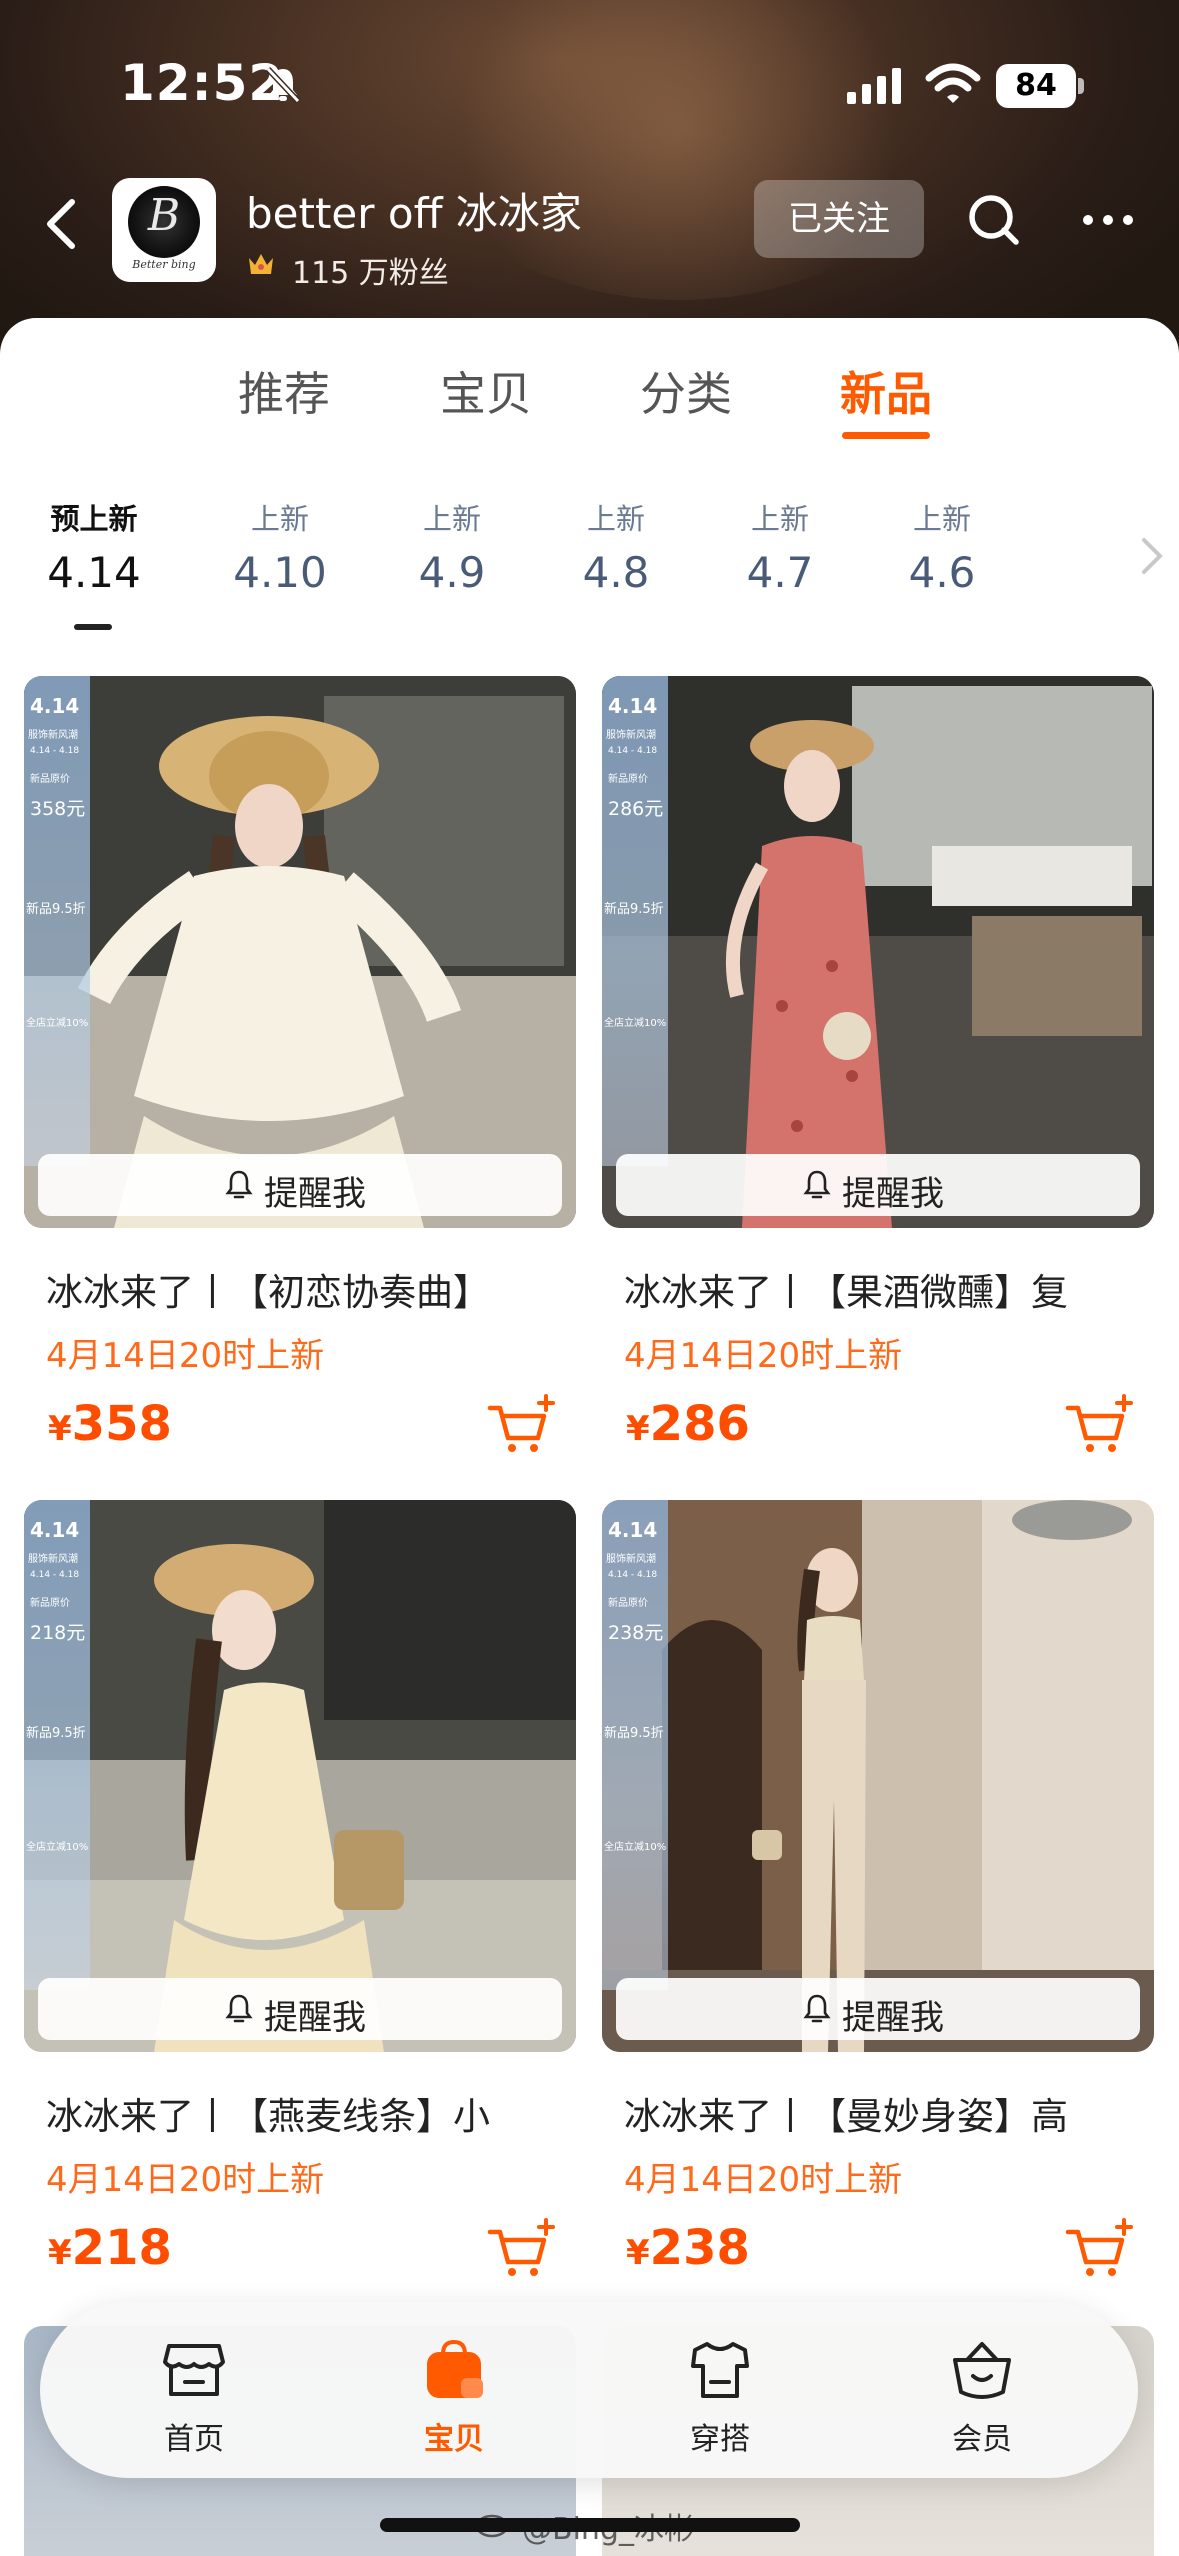 The width and height of the screenshot is (1179, 2556). I want to click on store-logo: B Better bing, so click(164, 230).